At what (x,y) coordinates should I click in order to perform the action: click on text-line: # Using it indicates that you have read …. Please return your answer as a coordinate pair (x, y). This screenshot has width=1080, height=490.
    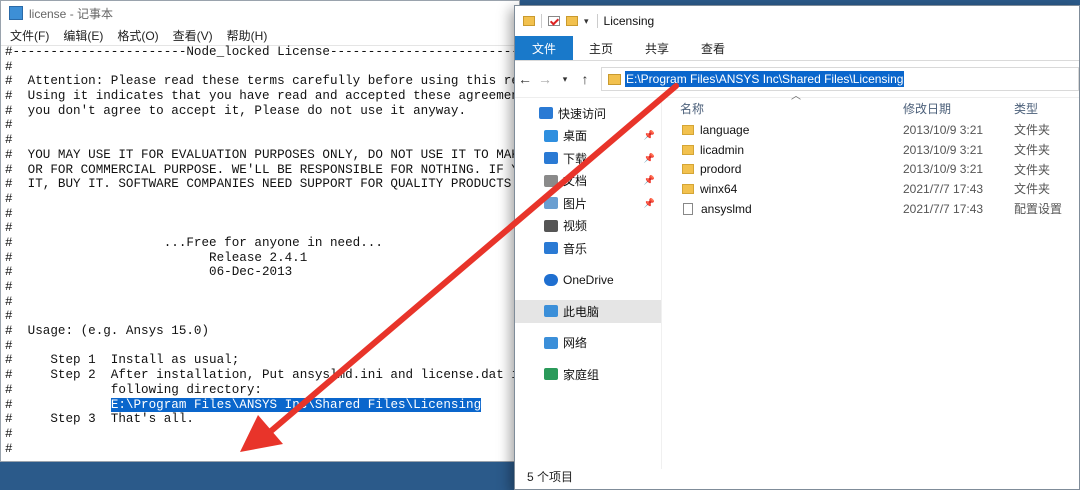
    Looking at the image, I should click on (262, 96).